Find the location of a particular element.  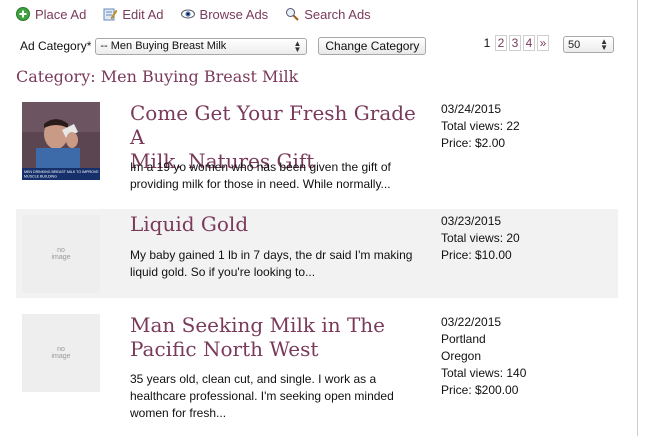

category-select-value: -- Men Buying Breast Milk is located at coordinates (163, 46).